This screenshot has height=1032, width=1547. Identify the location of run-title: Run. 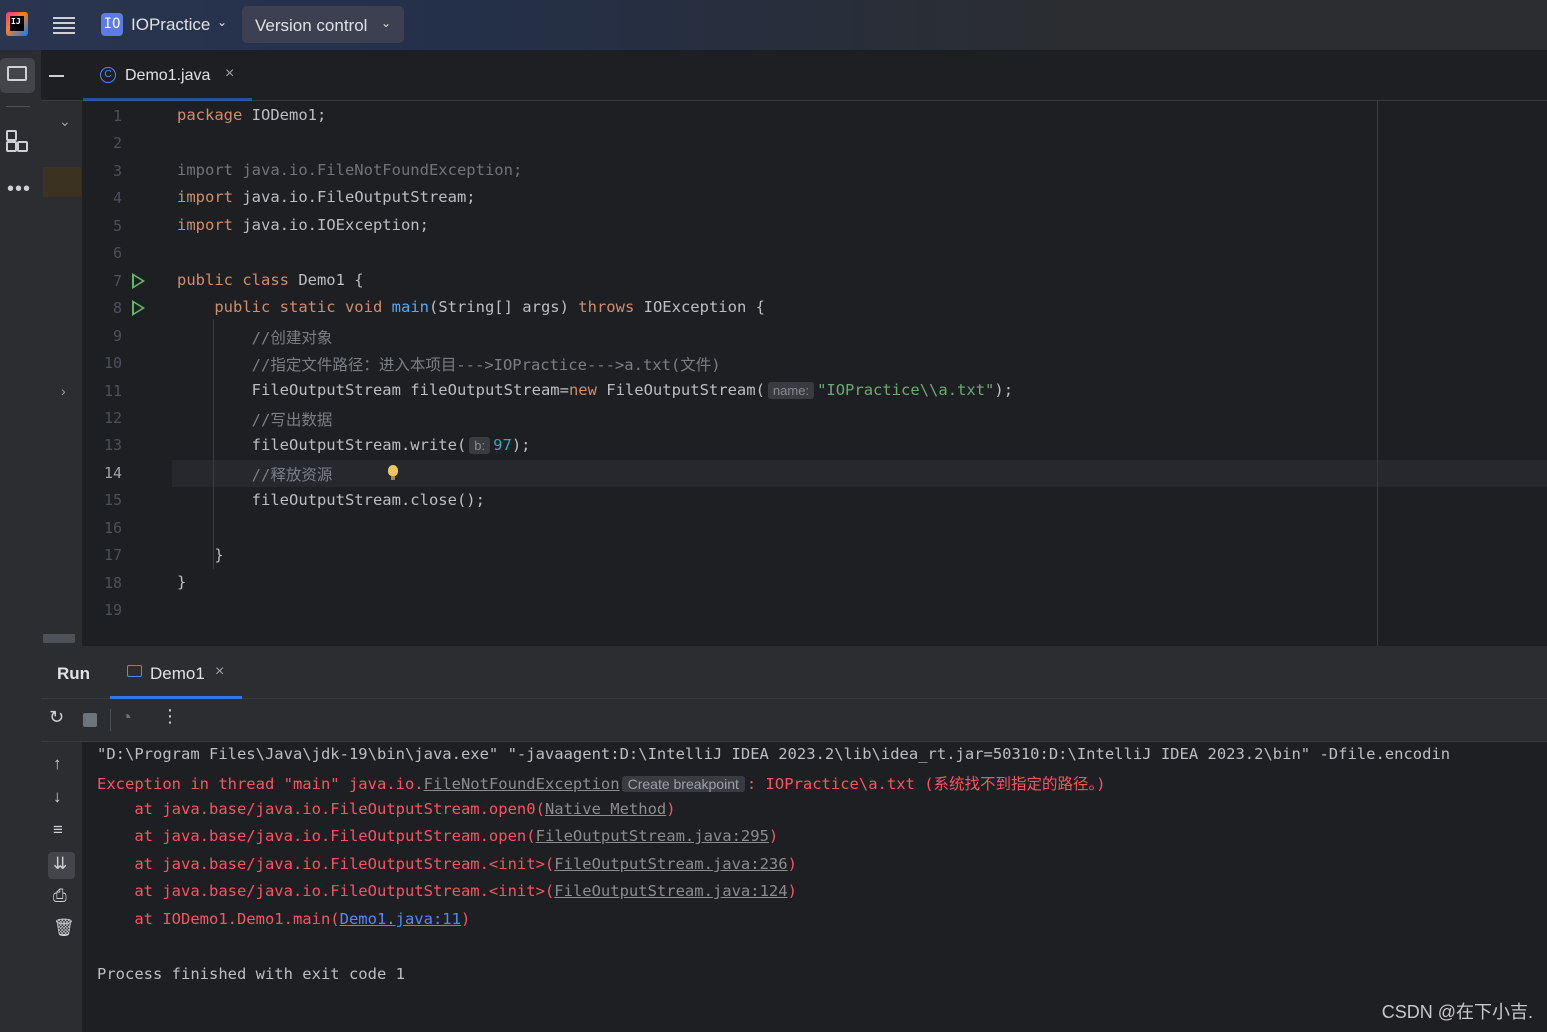
(74, 673).